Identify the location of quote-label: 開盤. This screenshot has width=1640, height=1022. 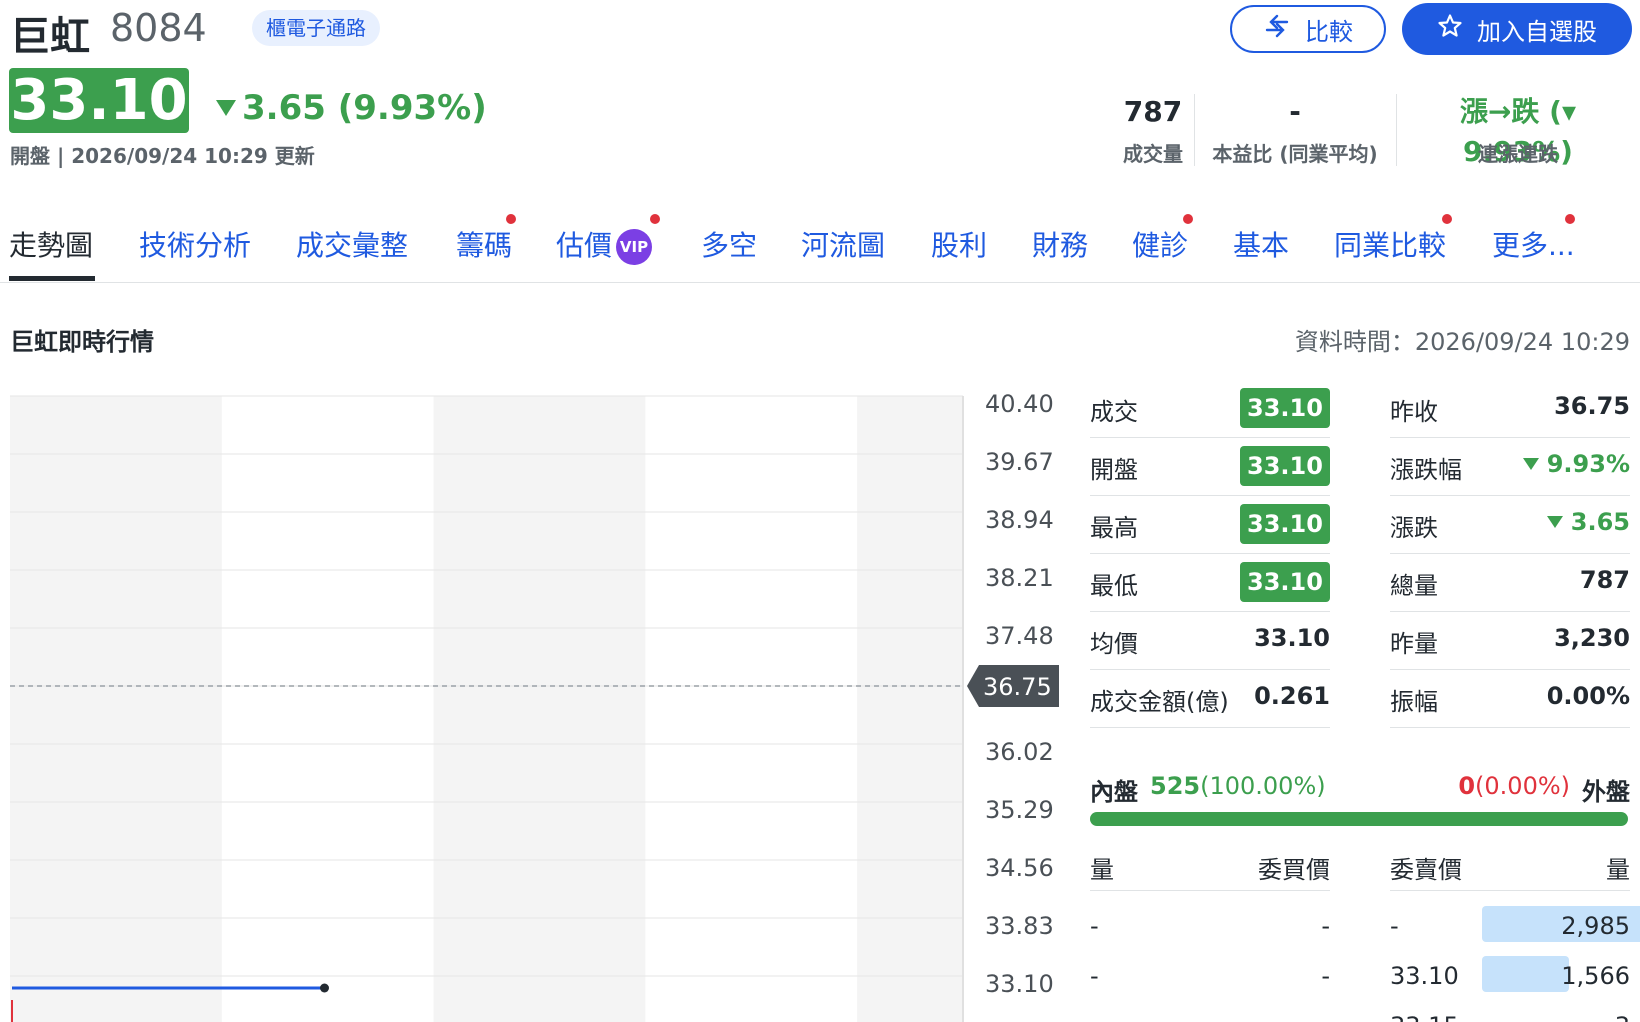
(1114, 470).